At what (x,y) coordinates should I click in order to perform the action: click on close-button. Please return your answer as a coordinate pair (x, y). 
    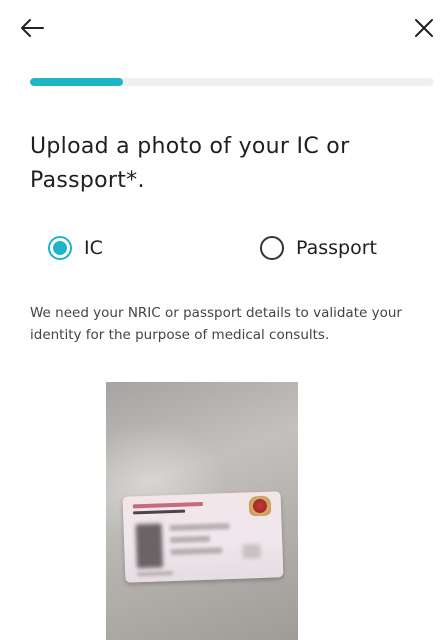
    Looking at the image, I should click on (424, 28).